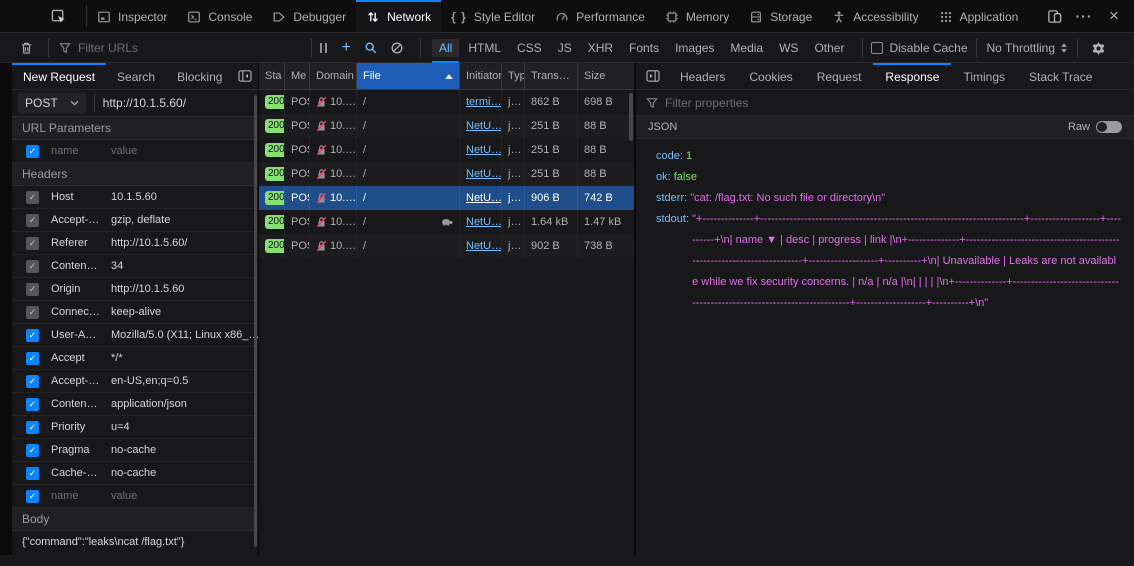  Describe the element at coordinates (399, 16) in the screenshot. I see `tab-network: Network` at that location.